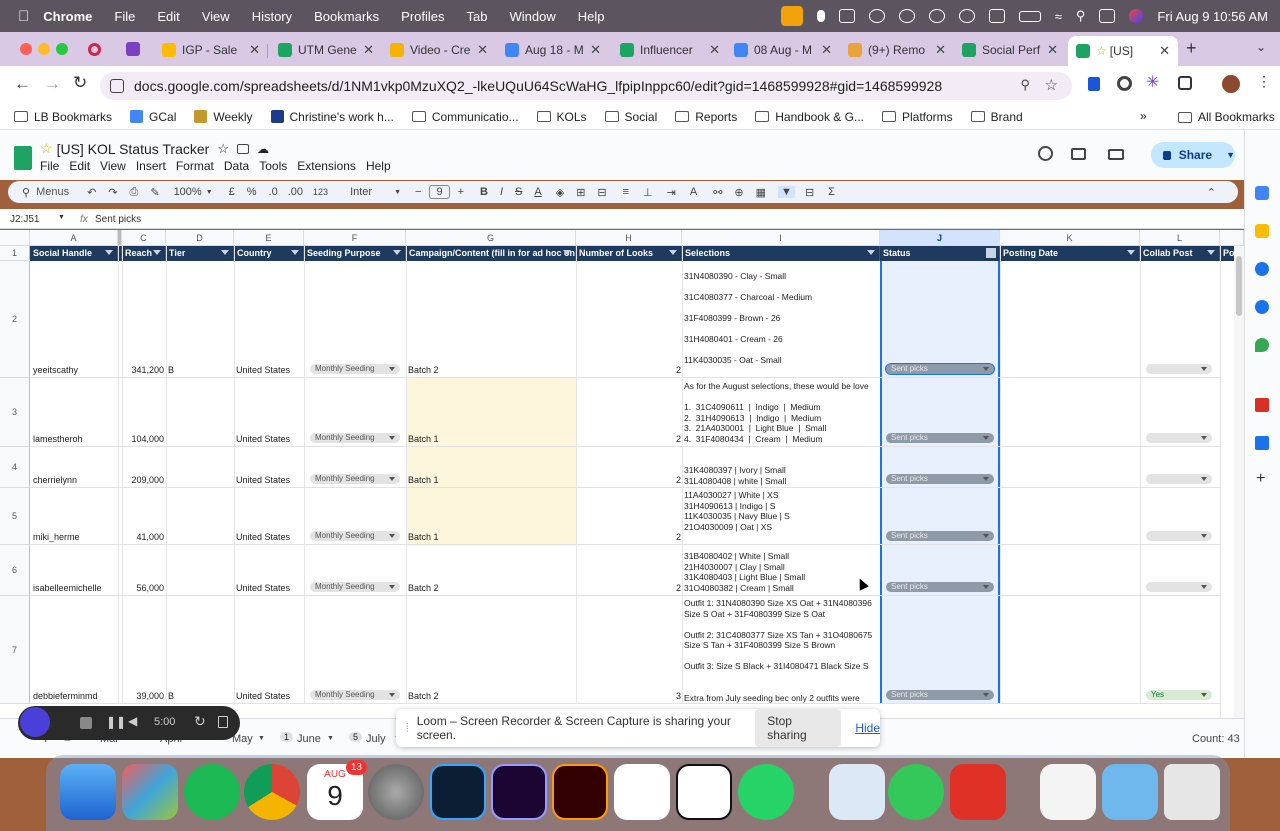 This screenshot has width=1280, height=831. I want to click on number-format-button: 123, so click(320, 192).